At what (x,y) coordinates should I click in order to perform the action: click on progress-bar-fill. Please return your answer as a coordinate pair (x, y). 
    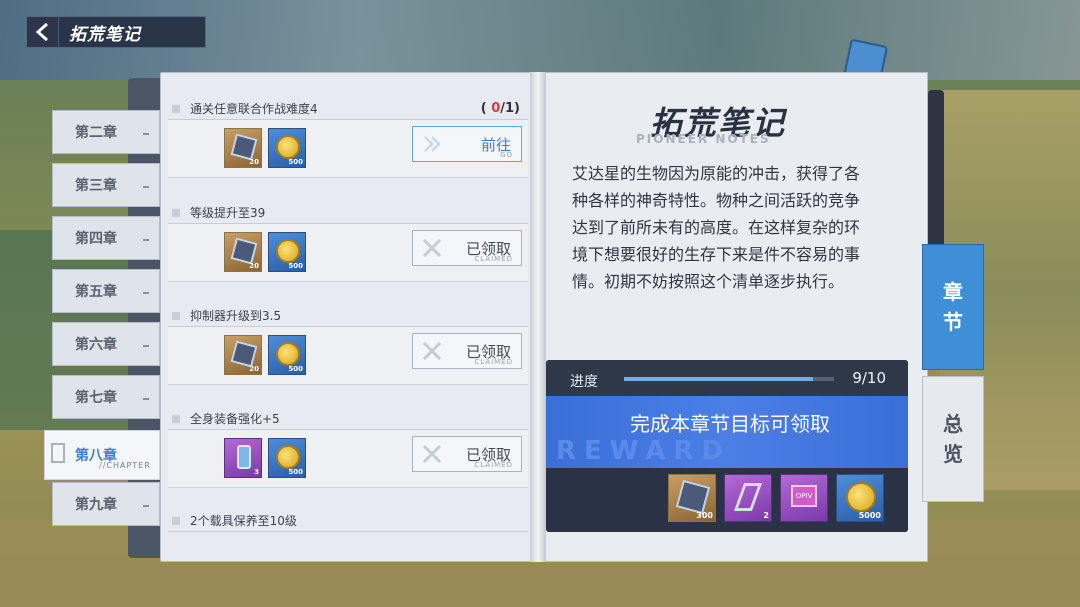
    Looking at the image, I should click on (718, 379).